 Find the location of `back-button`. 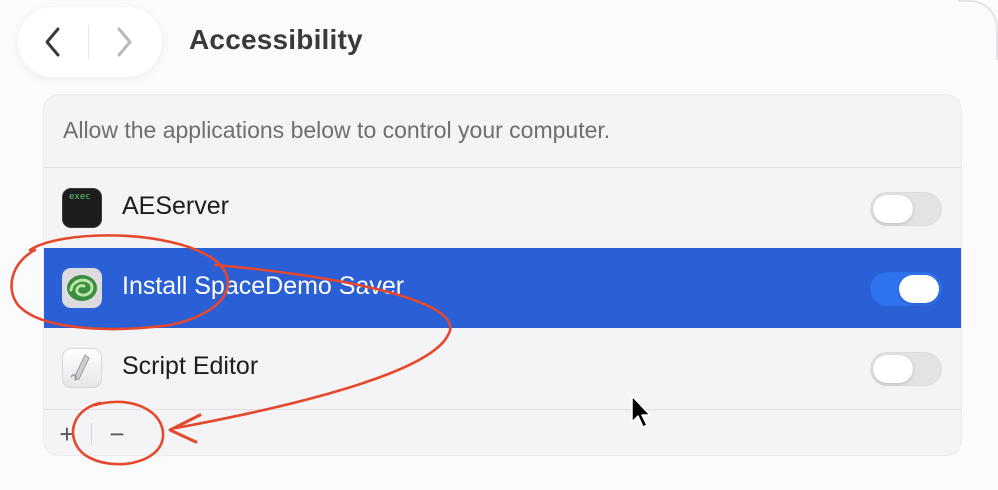

back-button is located at coordinates (53, 42).